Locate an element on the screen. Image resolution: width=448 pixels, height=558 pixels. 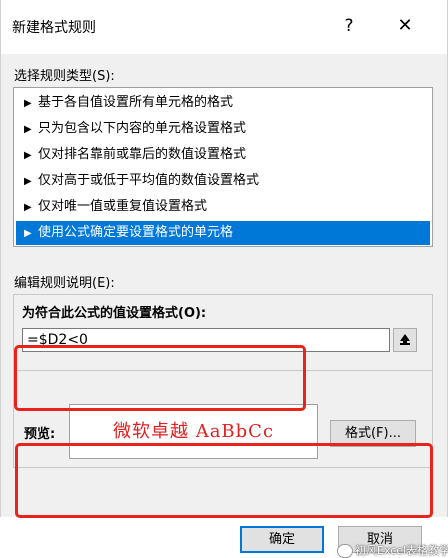
wechat-icon is located at coordinates (345, 551).